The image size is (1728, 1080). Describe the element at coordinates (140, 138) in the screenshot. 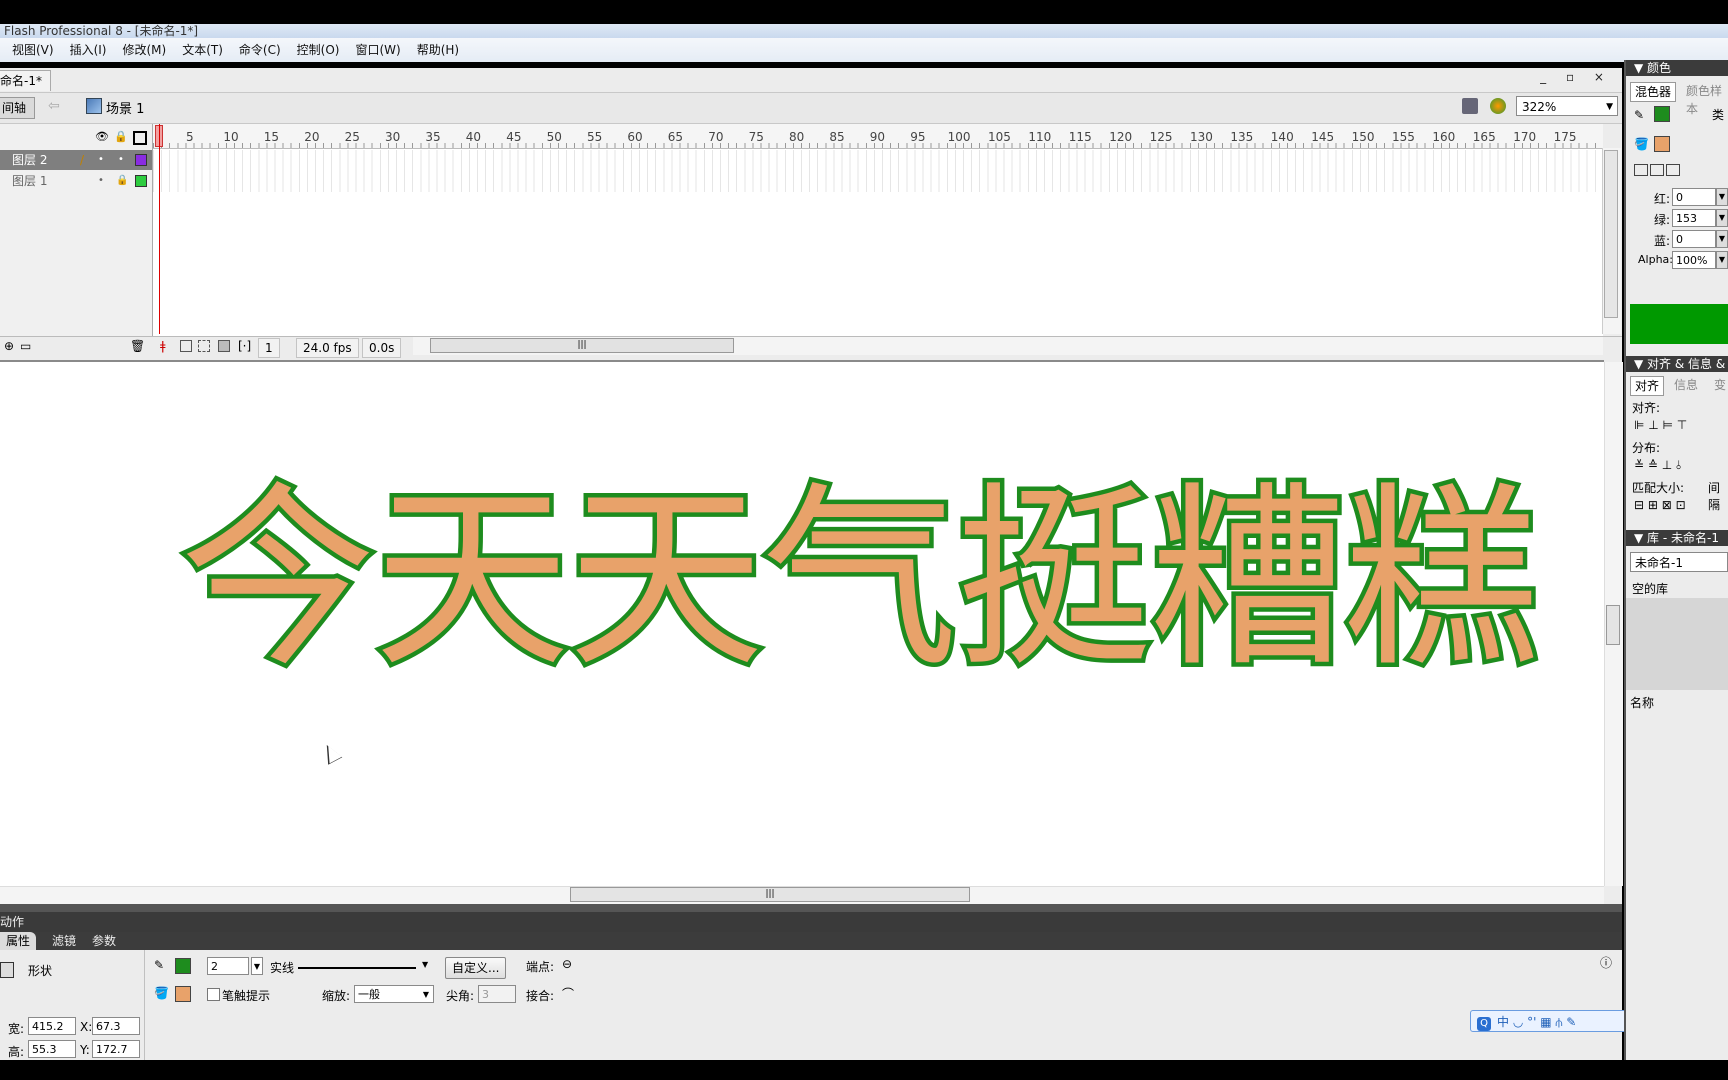

I see `outline-icon` at that location.